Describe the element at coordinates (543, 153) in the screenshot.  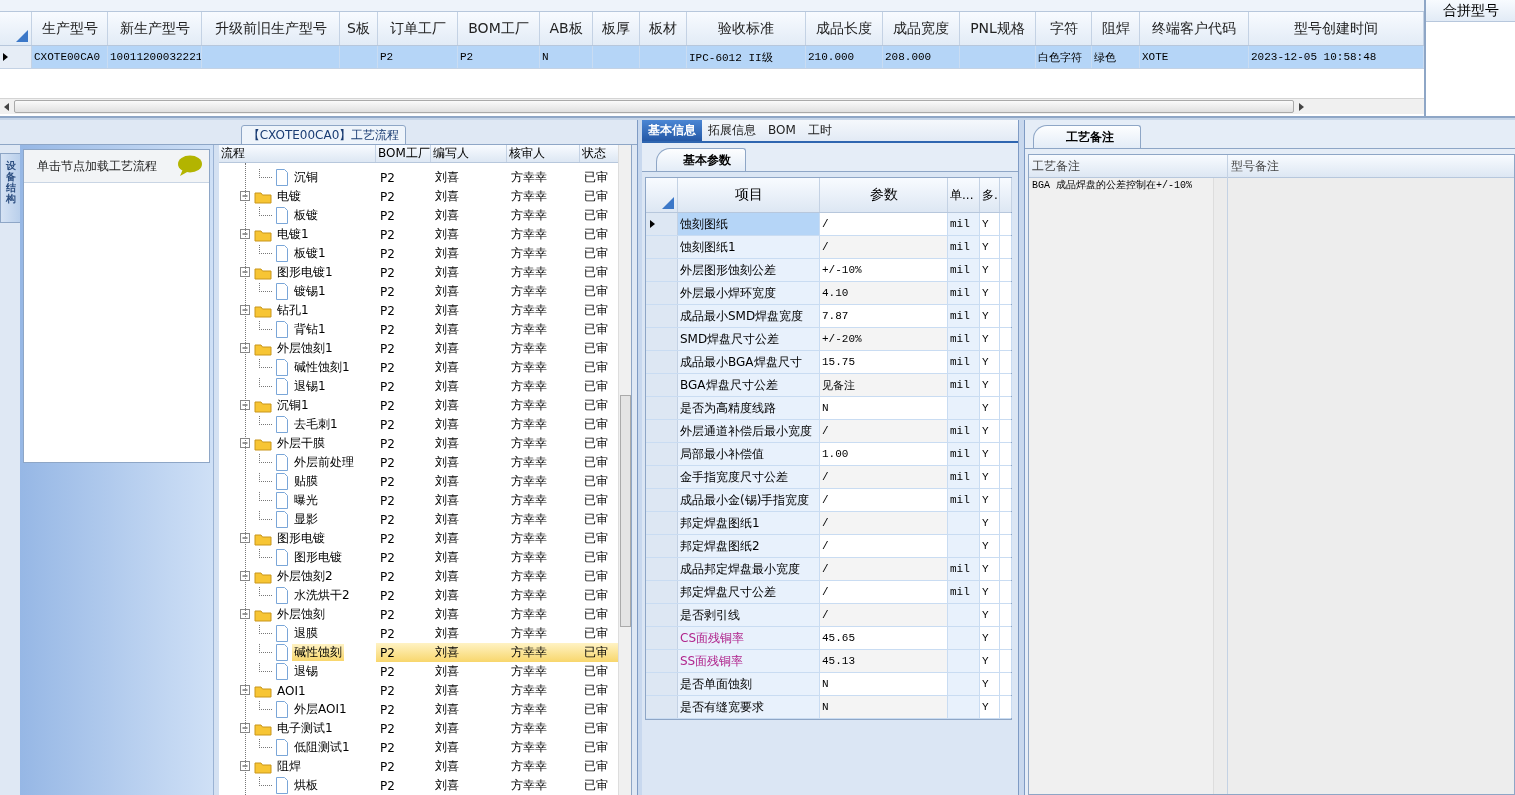
I see `column-header: 核审人` at that location.